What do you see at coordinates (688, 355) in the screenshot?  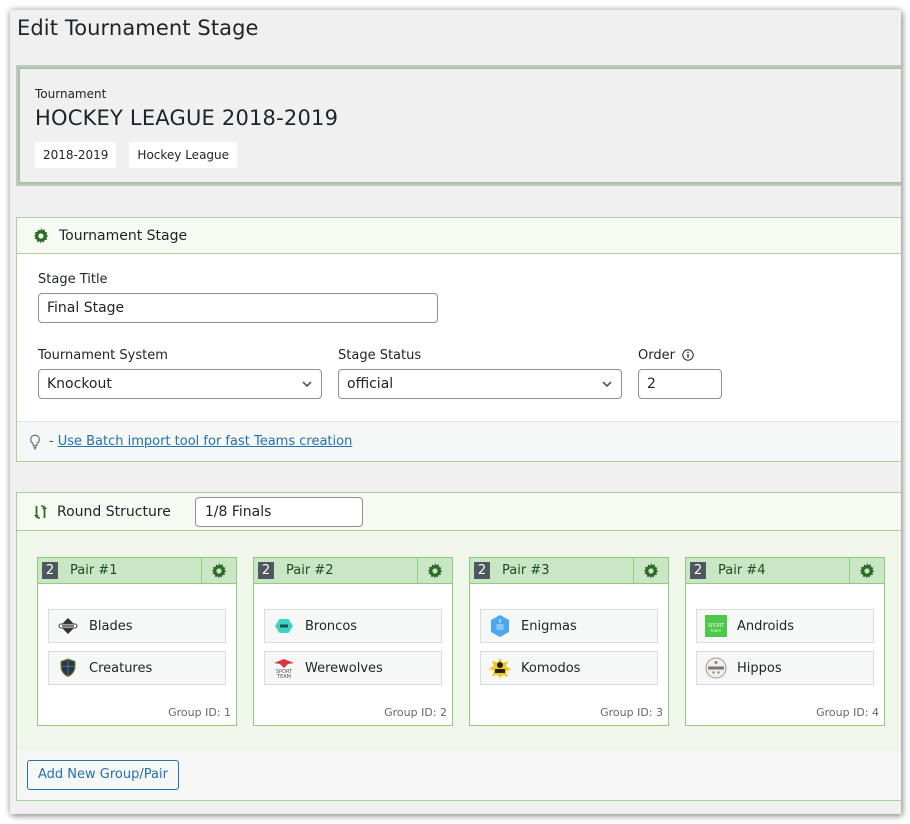 I see `info-icon` at bounding box center [688, 355].